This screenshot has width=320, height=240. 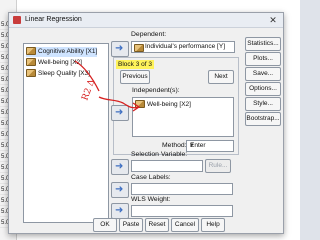 I want to click on move-to-case-labels-button: ➜, so click(x=120, y=190).